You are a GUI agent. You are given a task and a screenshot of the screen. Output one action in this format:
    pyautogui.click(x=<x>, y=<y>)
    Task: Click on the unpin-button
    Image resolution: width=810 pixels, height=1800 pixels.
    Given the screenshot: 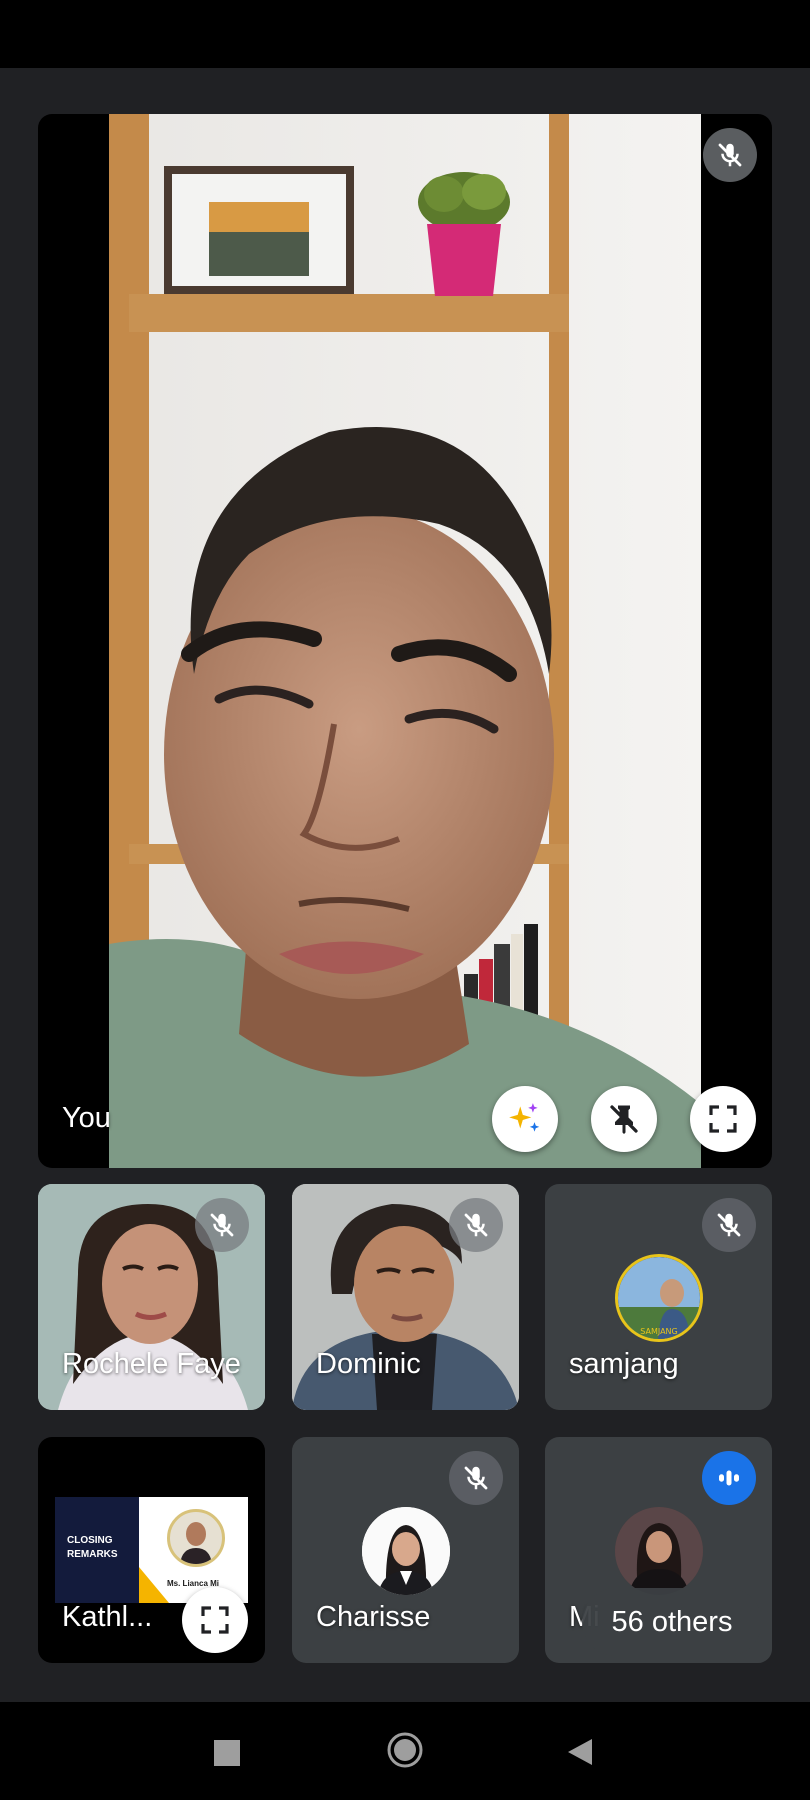 What is the action you would take?
    pyautogui.click(x=624, y=1119)
    